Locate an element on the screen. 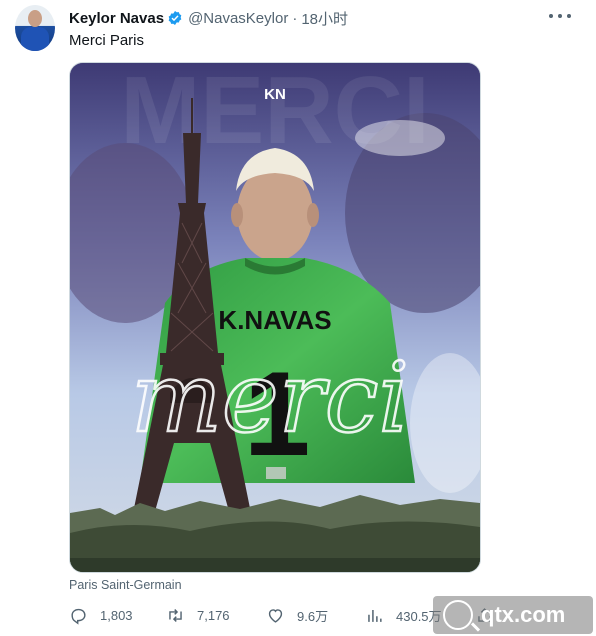 The image size is (596, 636). tweet-time: 18小时 is located at coordinates (324, 18).